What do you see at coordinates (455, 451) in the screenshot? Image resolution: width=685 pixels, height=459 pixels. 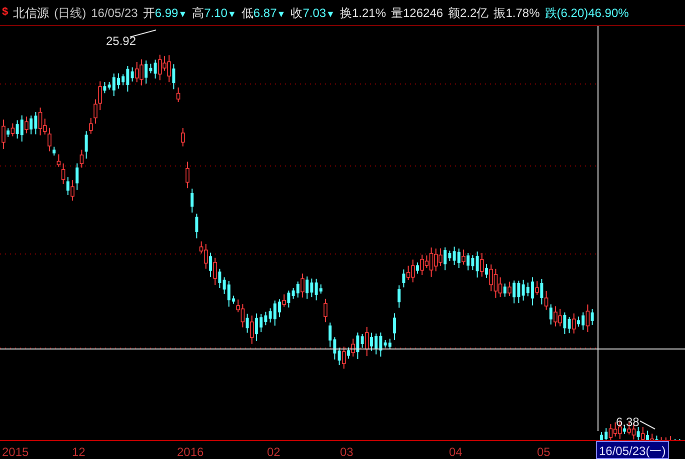 I see `axis-label: 04` at bounding box center [455, 451].